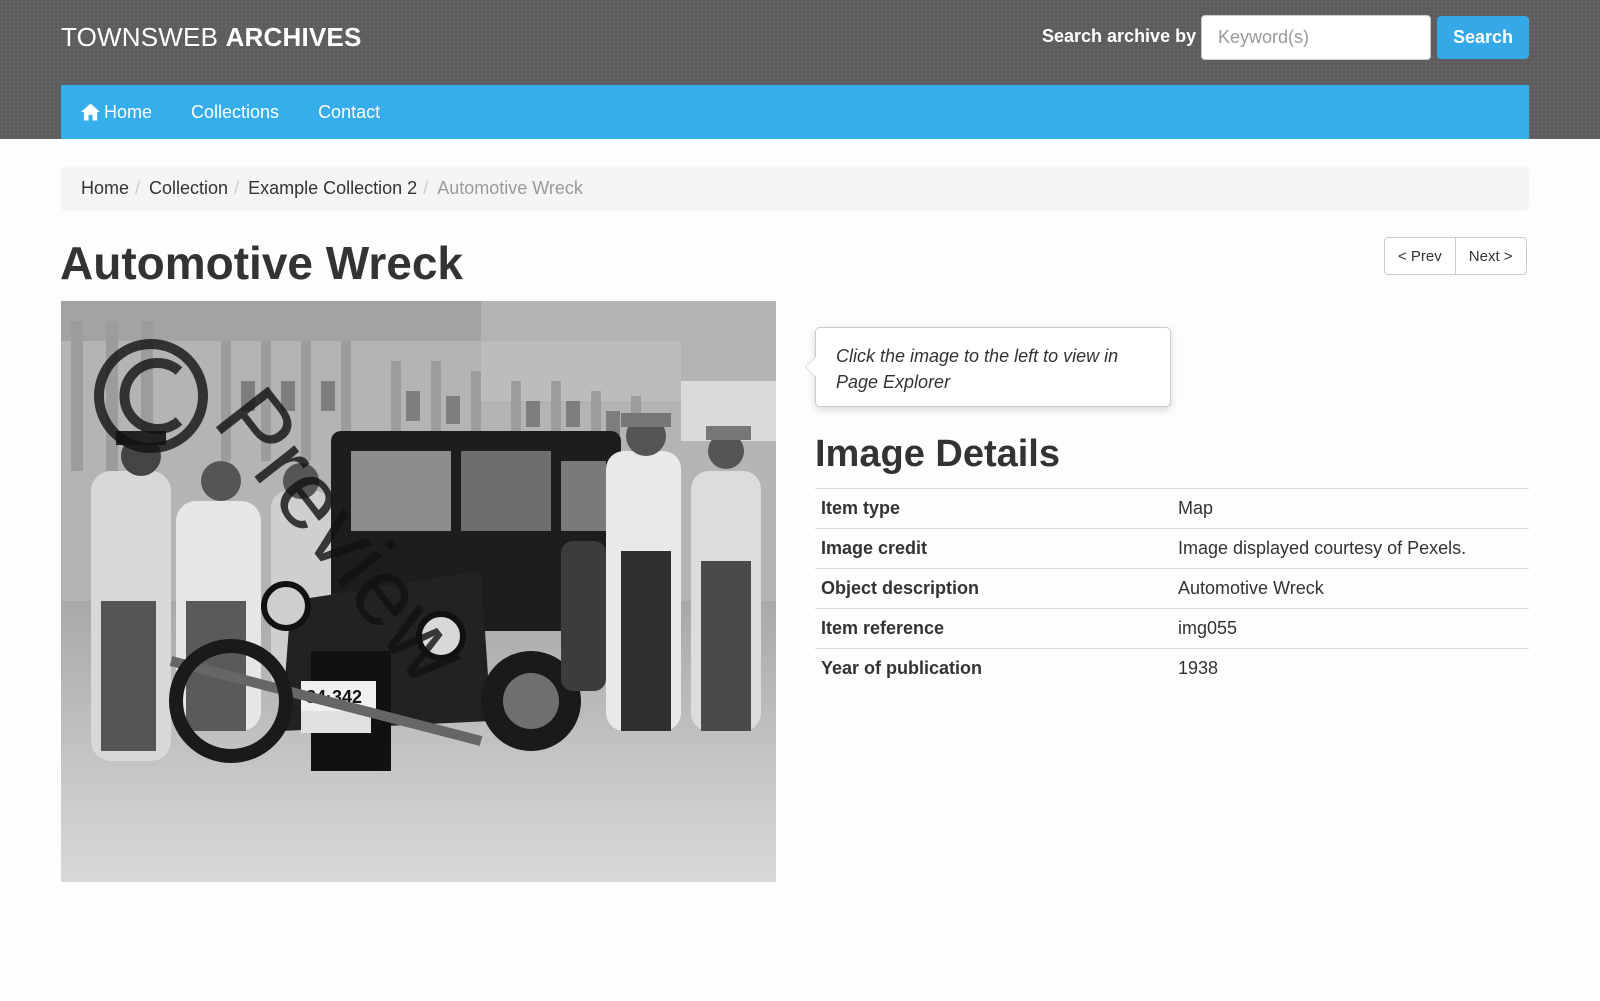 Image resolution: width=1600 pixels, height=1001 pixels. What do you see at coordinates (1196, 508) in the screenshot?
I see `detail-value: Map` at bounding box center [1196, 508].